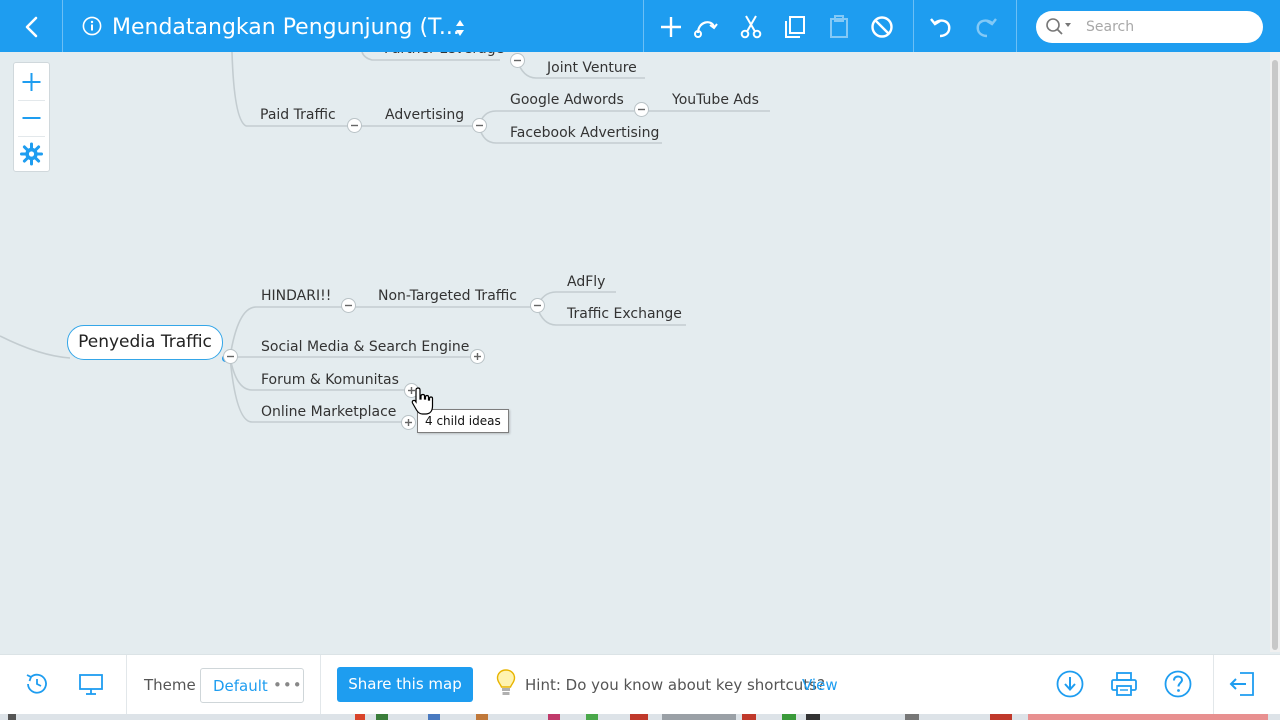 The image size is (1280, 720). I want to click on chevron-left-icon, so click(31, 27).